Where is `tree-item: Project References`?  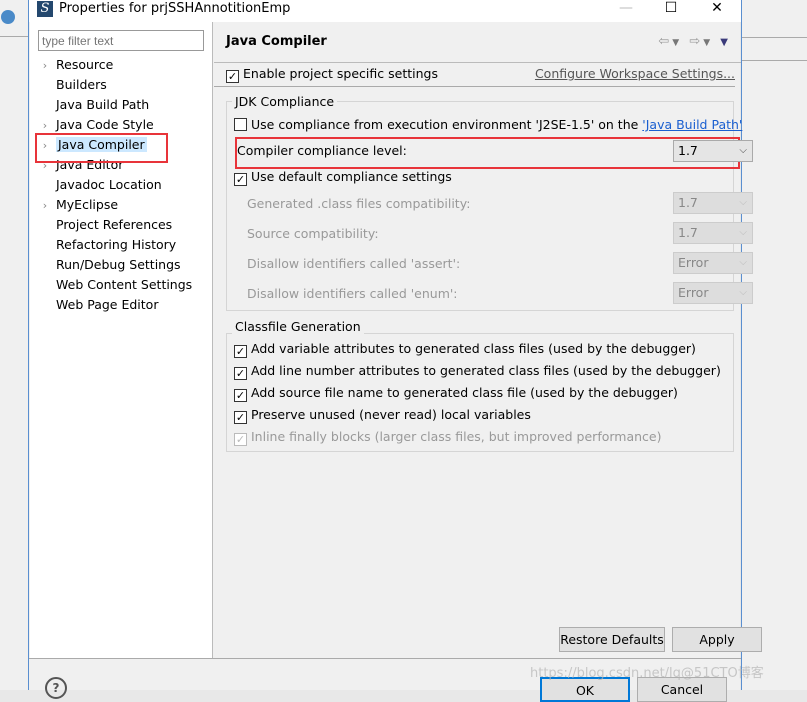
tree-item: Project References is located at coordinates (103, 225).